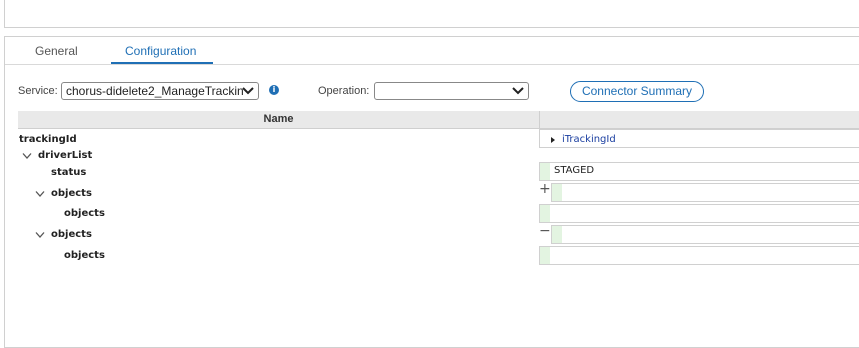 The image size is (859, 348). What do you see at coordinates (637, 91) in the screenshot?
I see `connector-summary-button: Connector Summary` at bounding box center [637, 91].